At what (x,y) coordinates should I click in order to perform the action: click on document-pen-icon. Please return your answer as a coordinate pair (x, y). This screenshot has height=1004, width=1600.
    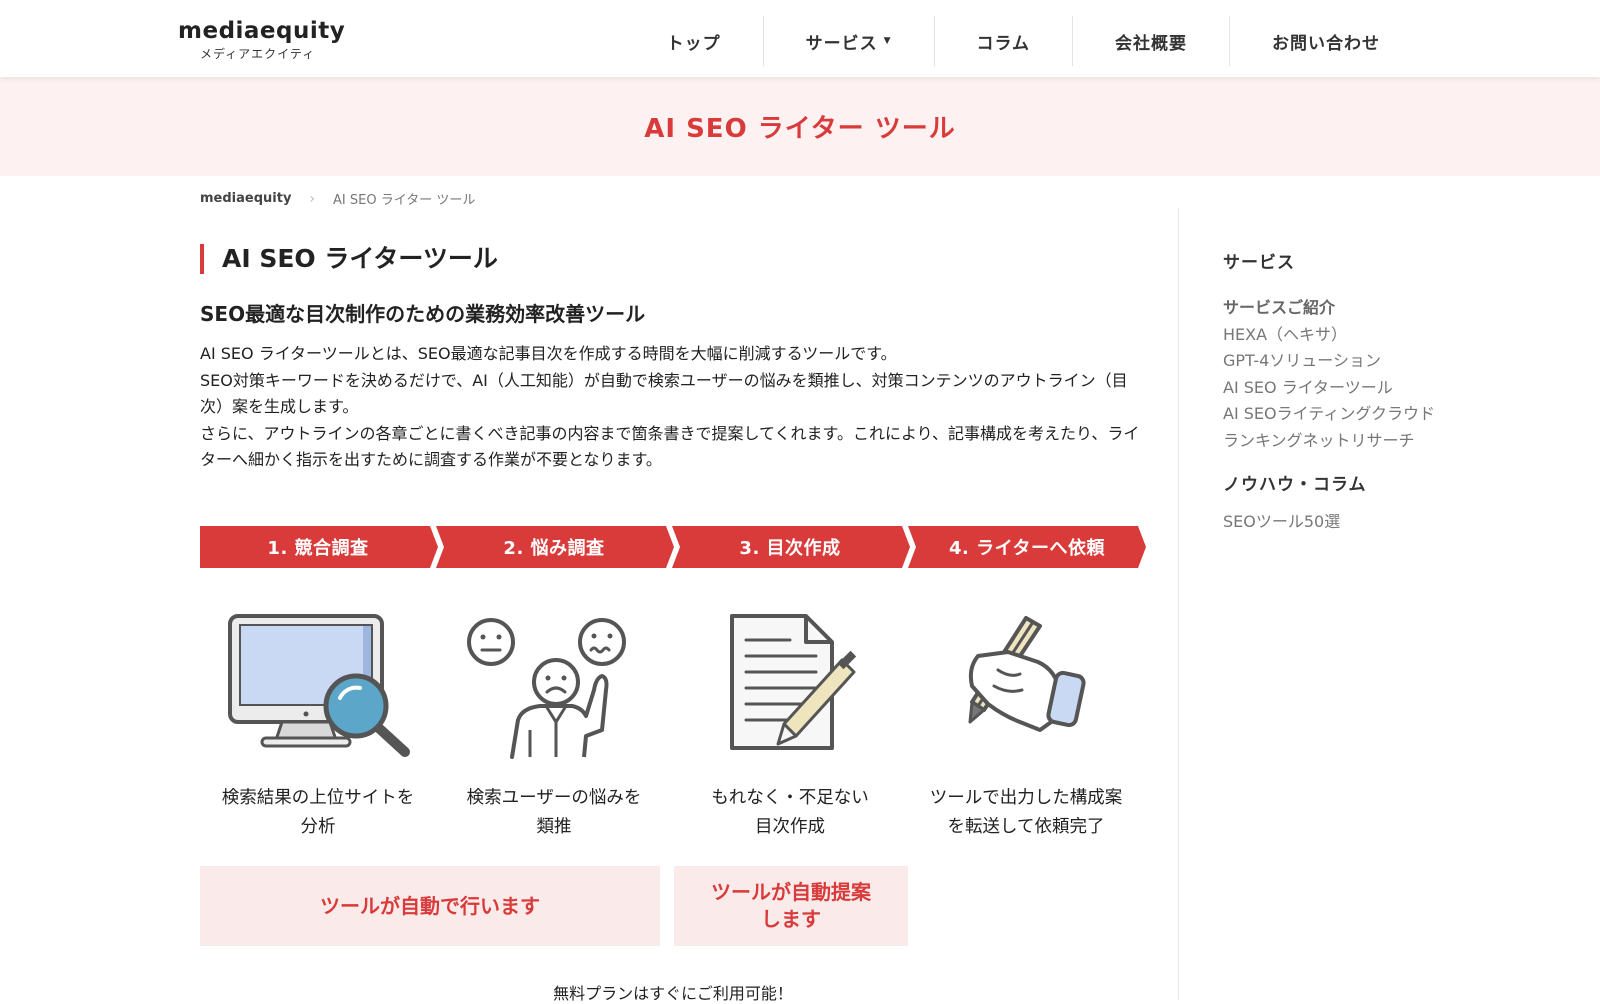
    Looking at the image, I should click on (792, 687).